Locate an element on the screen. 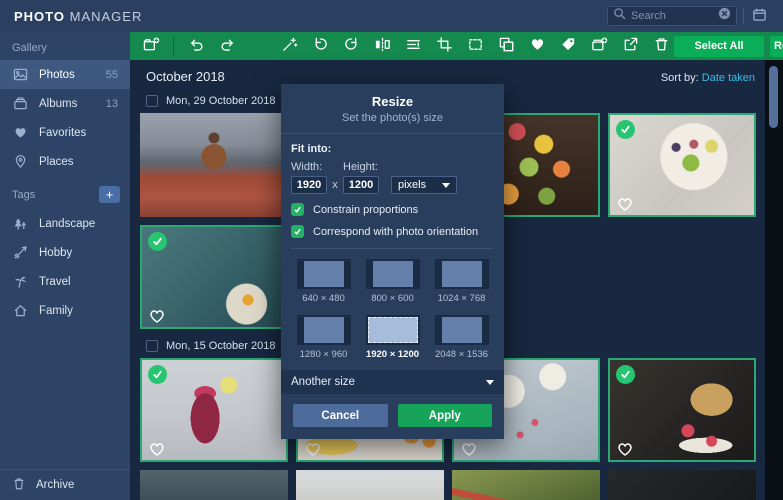 The height and width of the screenshot is (500, 783). rotate-left-button is located at coordinates (320, 46).